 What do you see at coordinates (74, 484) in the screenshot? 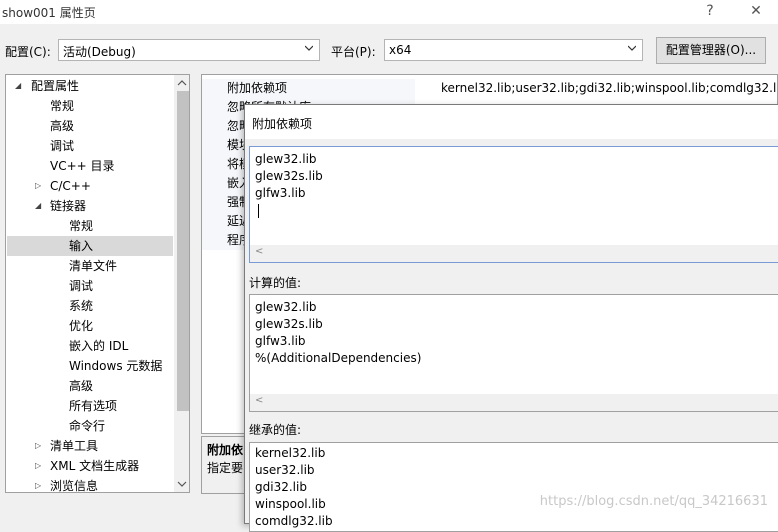
I see `tree-item-browse-info: 浏览信息` at bounding box center [74, 484].